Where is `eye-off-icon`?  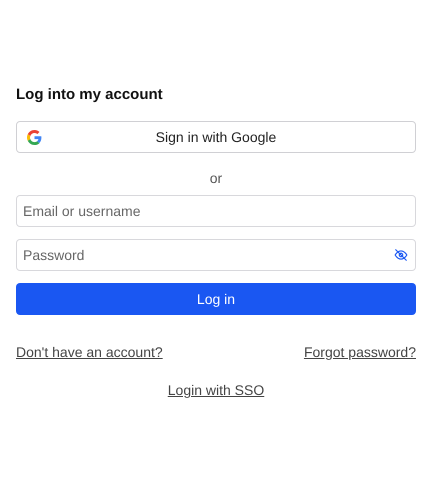 eye-off-icon is located at coordinates (401, 255).